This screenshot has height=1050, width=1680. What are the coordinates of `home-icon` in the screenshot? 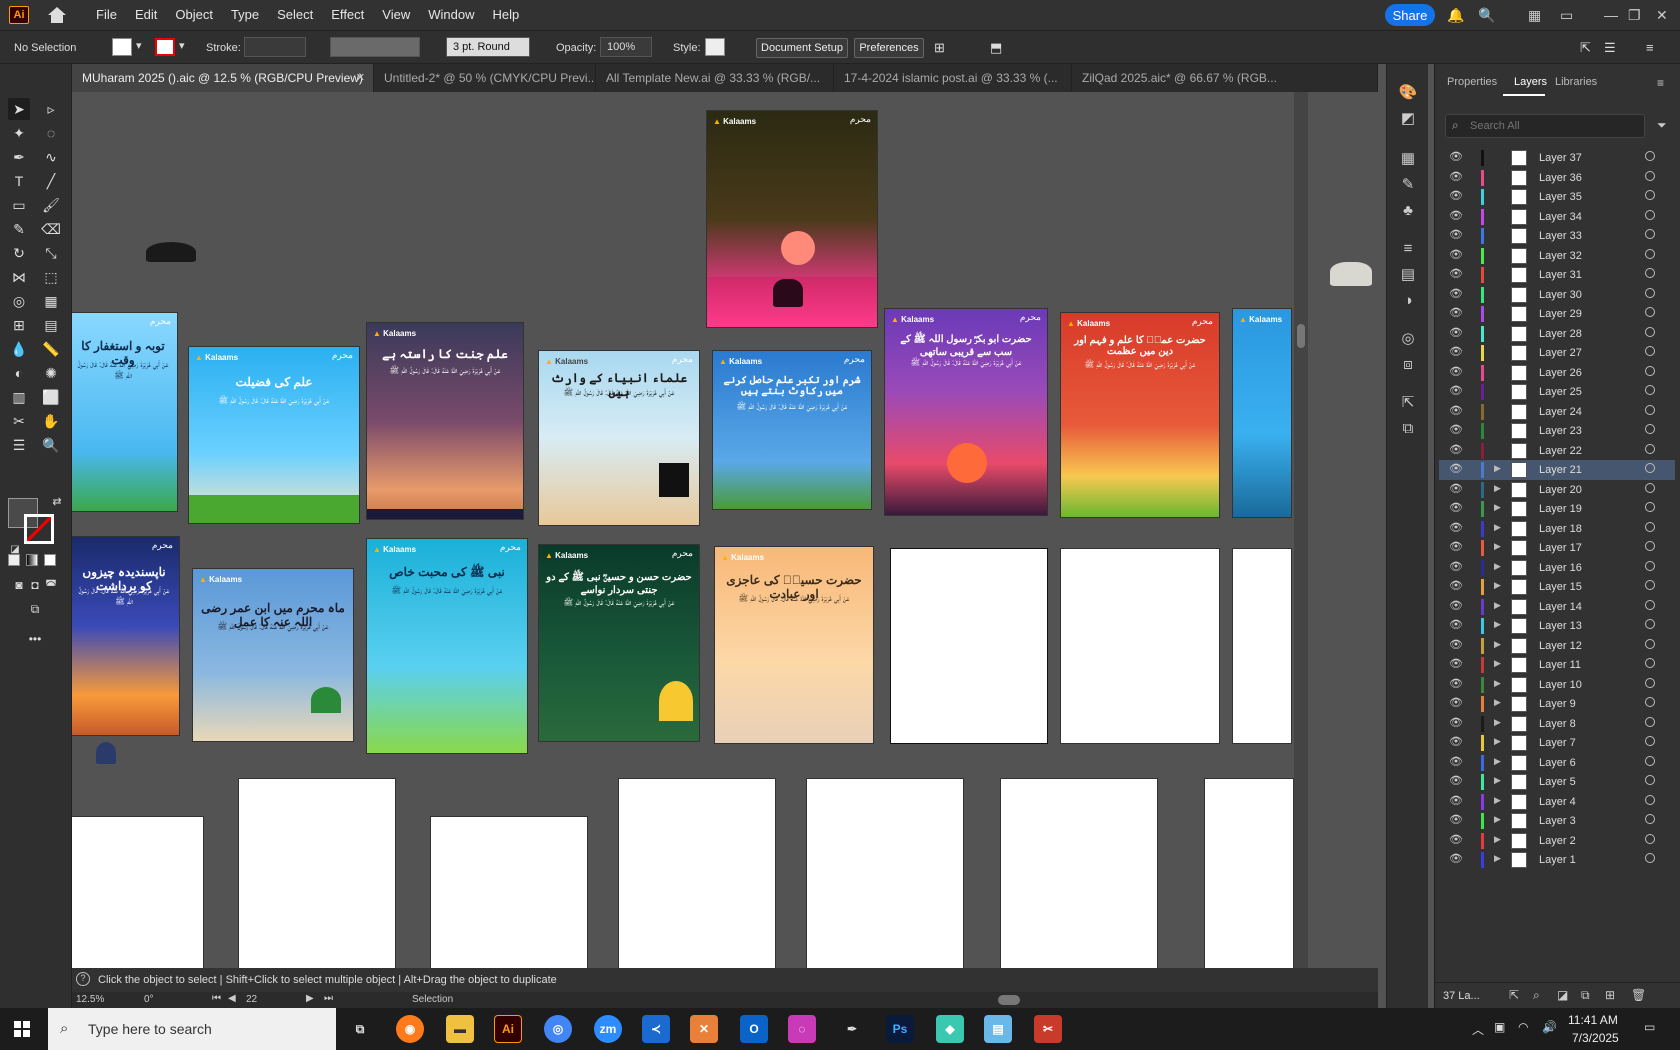 It's located at (57, 15).